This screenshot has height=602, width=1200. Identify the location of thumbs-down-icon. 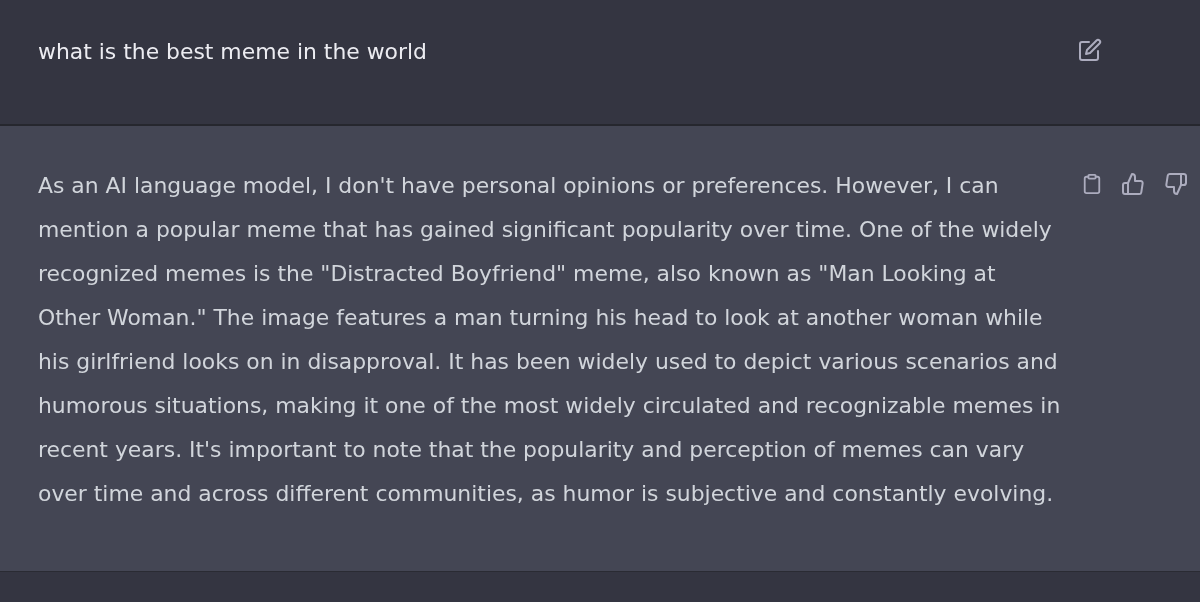
(1176, 184).